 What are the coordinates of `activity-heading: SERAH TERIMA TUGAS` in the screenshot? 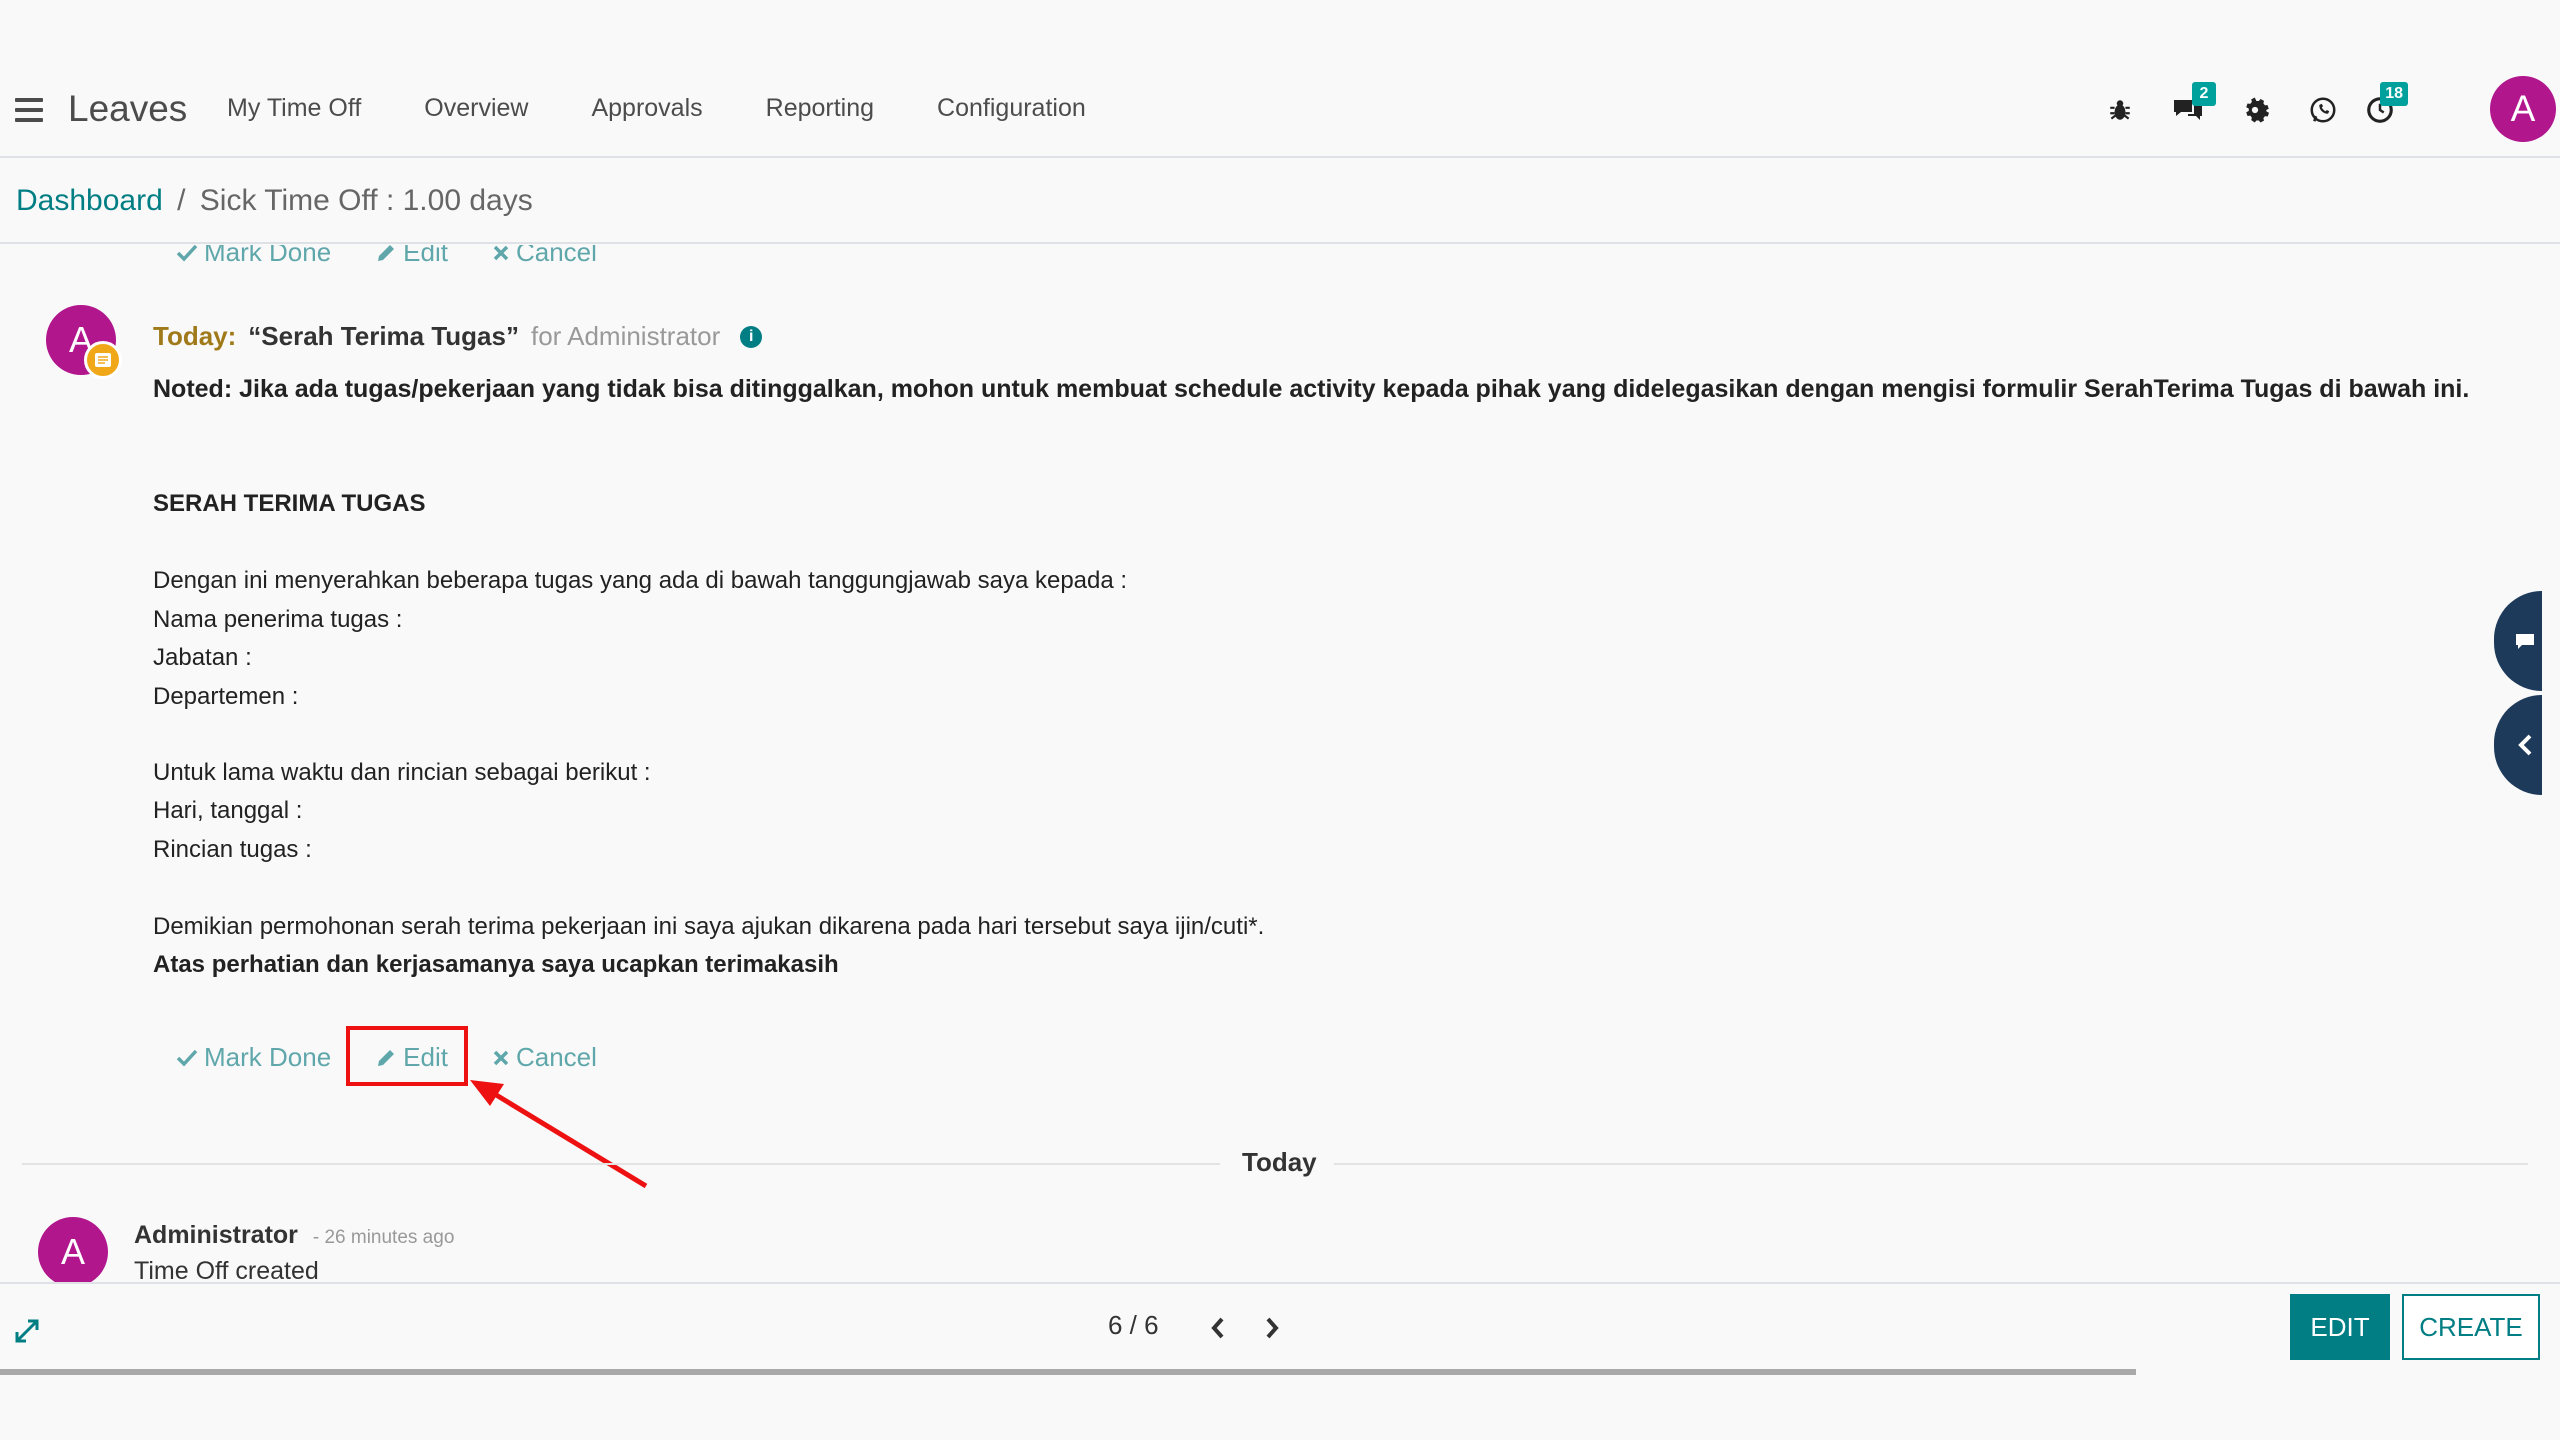 It's located at (289, 503).